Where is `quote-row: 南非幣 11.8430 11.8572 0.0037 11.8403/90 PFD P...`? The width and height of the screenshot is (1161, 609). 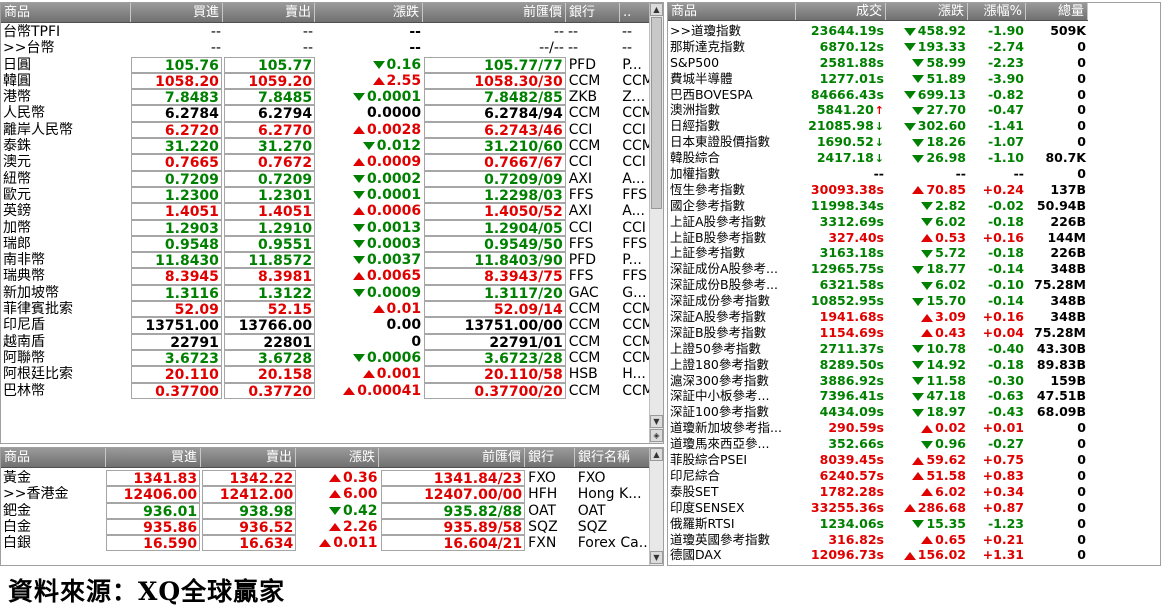
quote-row: 南非幣 11.8430 11.8572 0.0037 11.8403/90 PFD P... is located at coordinates (326, 260).